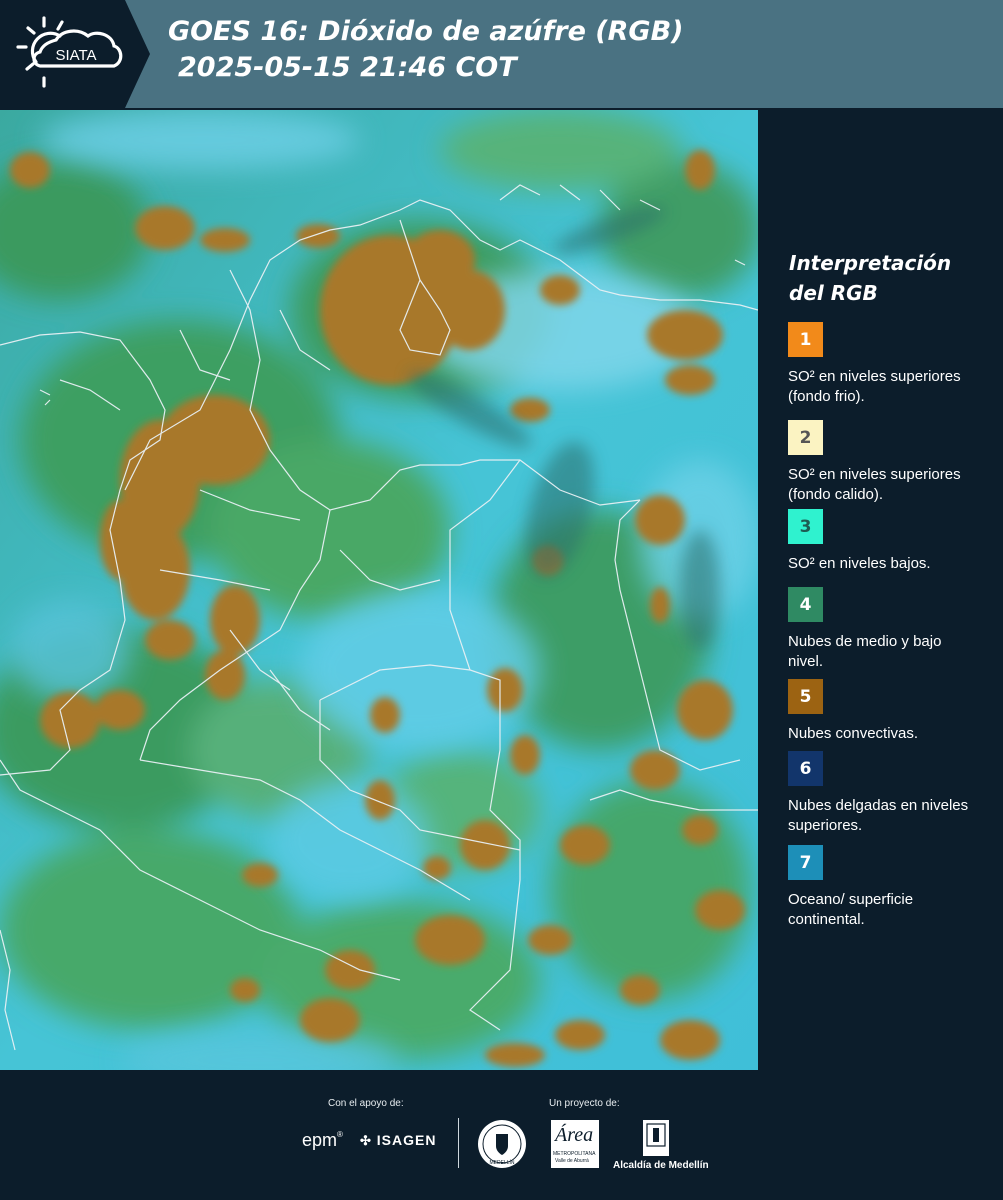 The height and width of the screenshot is (1200, 1003). I want to click on legend-item-4: 4 Nubes de medio y bajo nivel., so click(888, 629).